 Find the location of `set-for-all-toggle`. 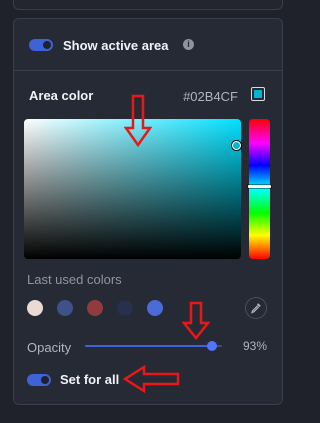

set-for-all-toggle is located at coordinates (39, 380).